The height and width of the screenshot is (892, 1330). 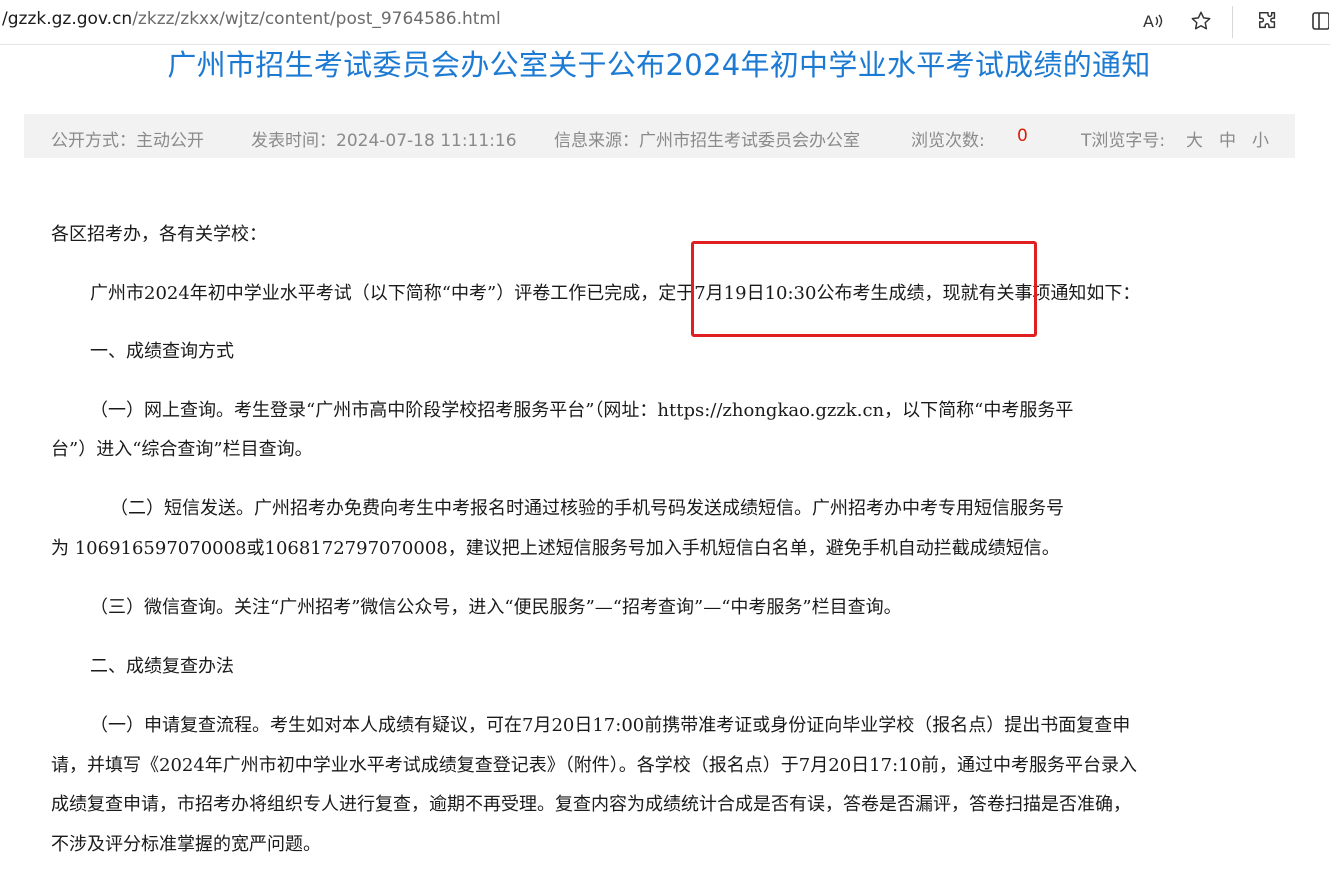 What do you see at coordinates (707, 141) in the screenshot?
I see `info-source: 信息来源：广州市招生考试委员会办公室` at bounding box center [707, 141].